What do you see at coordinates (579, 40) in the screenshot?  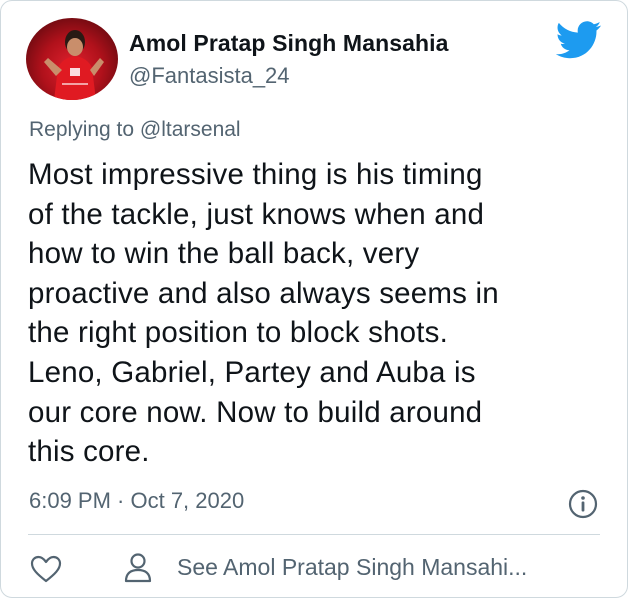 I see `twitter-bird-icon` at bounding box center [579, 40].